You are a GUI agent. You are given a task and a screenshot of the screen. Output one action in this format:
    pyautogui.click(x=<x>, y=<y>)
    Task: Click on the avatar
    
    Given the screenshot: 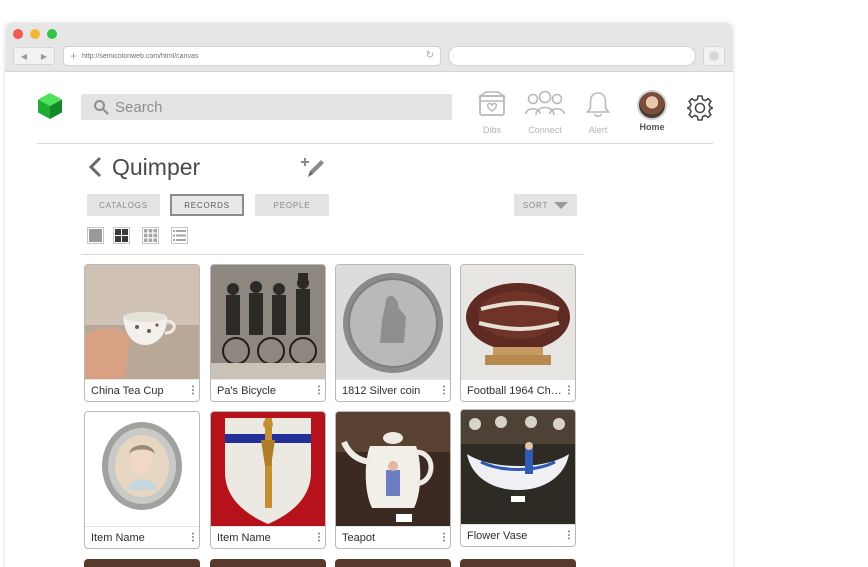 What is the action you would take?
    pyautogui.click(x=652, y=105)
    